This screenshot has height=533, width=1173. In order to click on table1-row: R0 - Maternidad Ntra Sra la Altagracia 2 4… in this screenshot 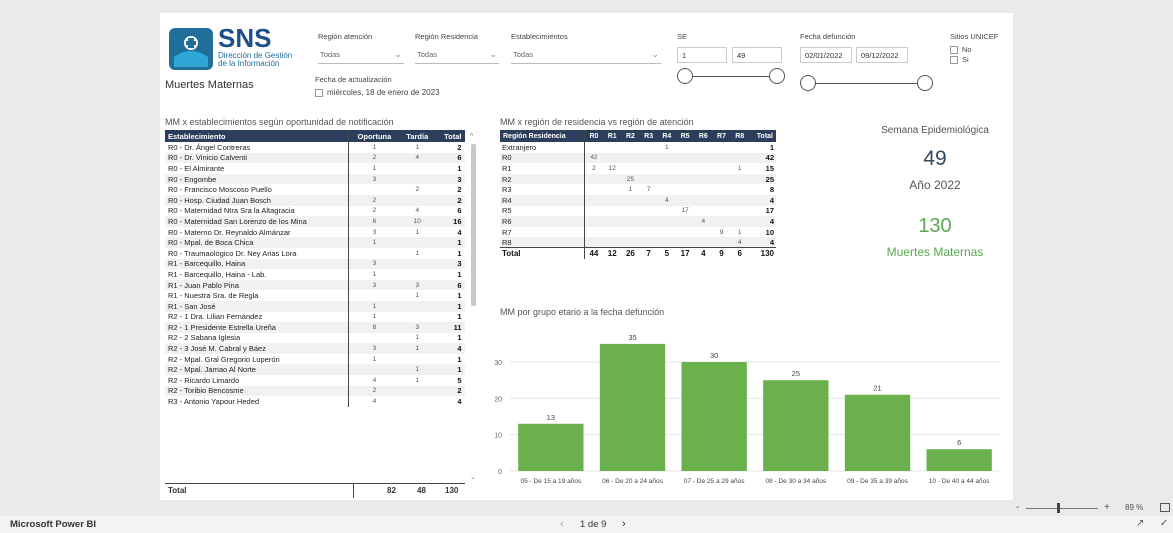, I will do `click(315, 211)`.